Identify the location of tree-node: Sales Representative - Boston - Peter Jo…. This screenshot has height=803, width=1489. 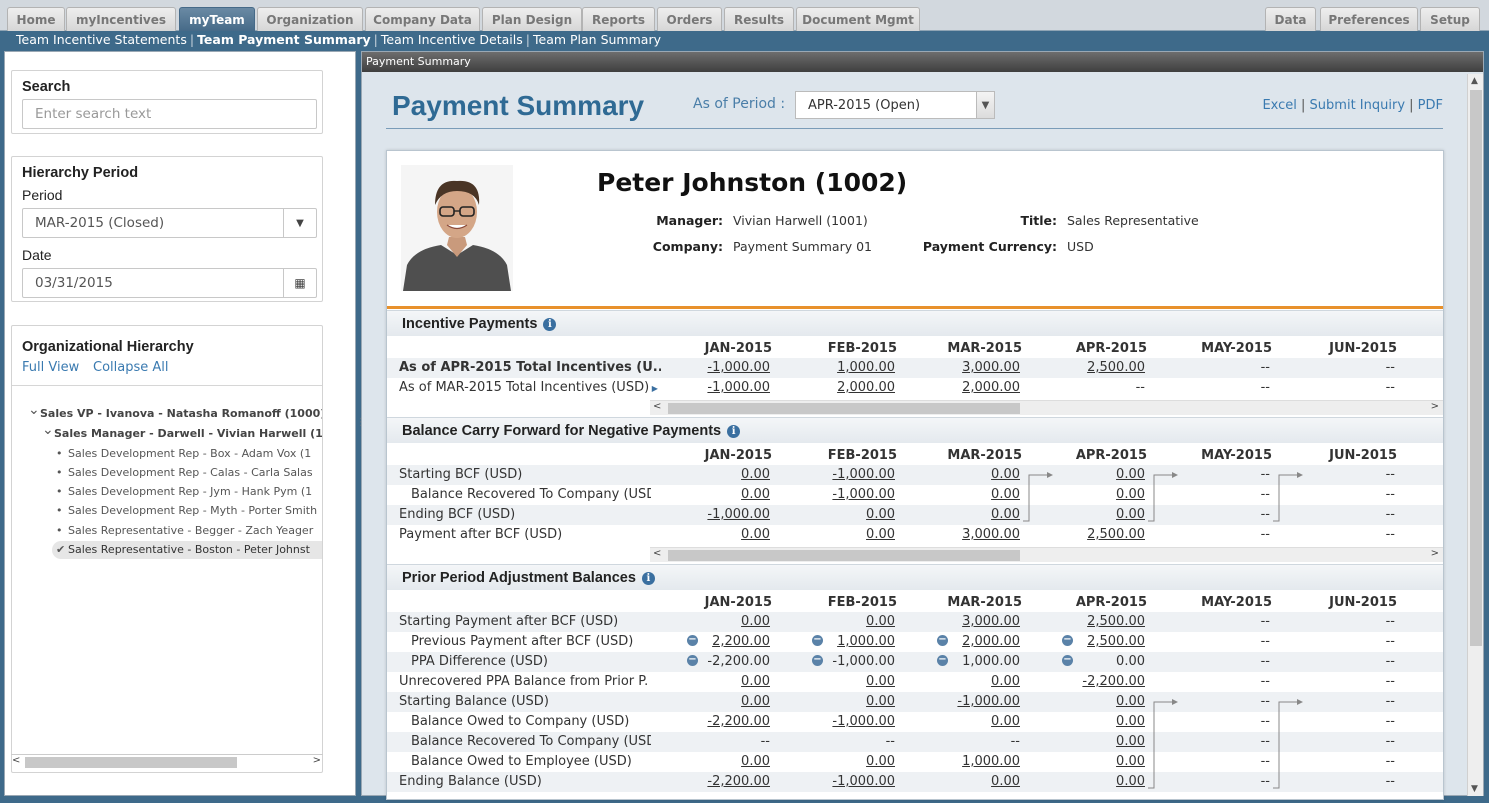
(189, 549).